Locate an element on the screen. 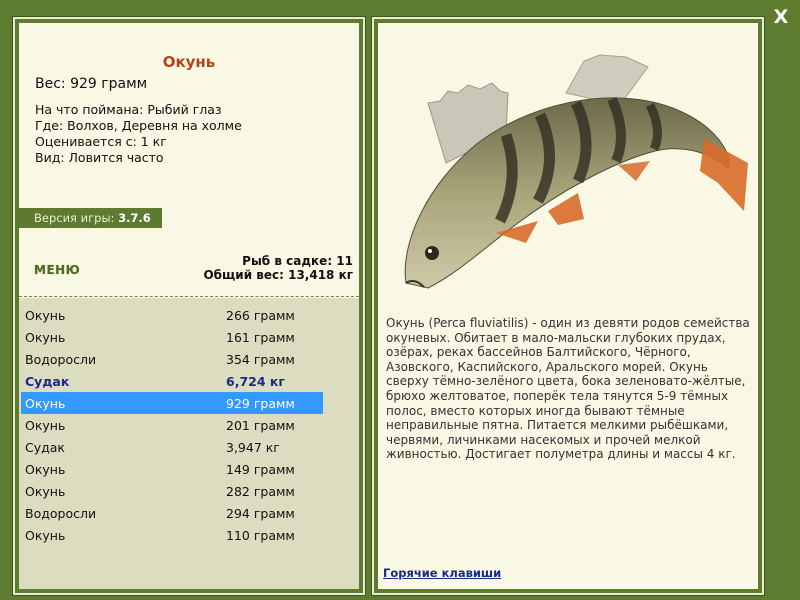 Image resolution: width=800 pixels, height=600 pixels. catch-list-row: Окунь 149 грамм is located at coordinates (172, 469).